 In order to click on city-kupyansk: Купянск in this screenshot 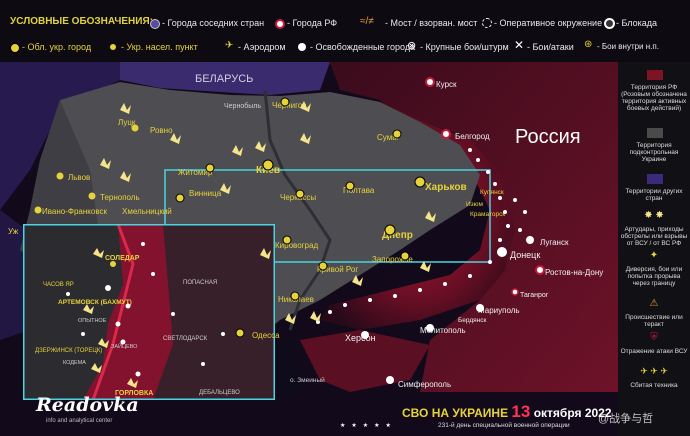, I will do `click(492, 192)`.